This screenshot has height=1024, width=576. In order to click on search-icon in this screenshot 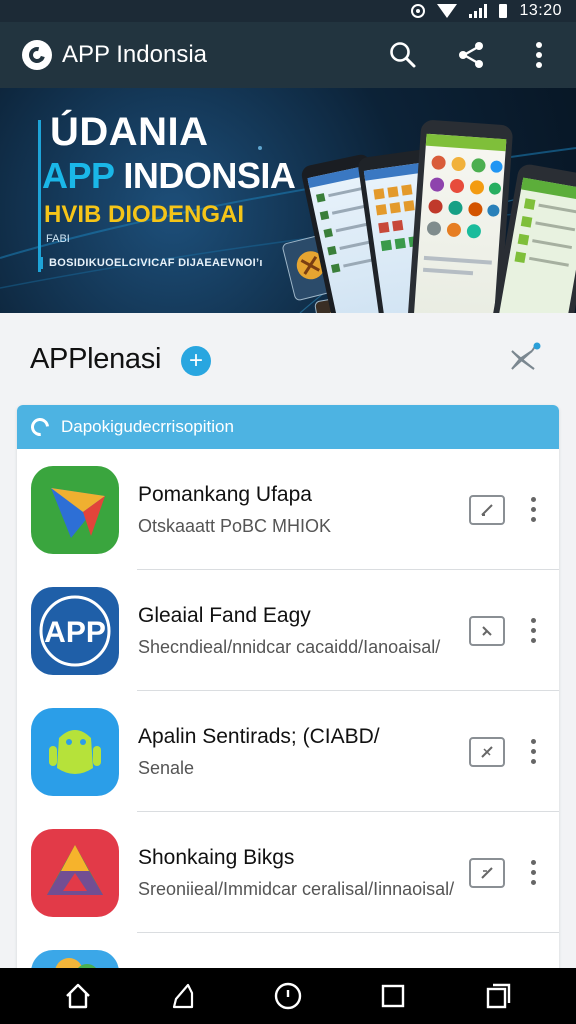, I will do `click(403, 55)`.